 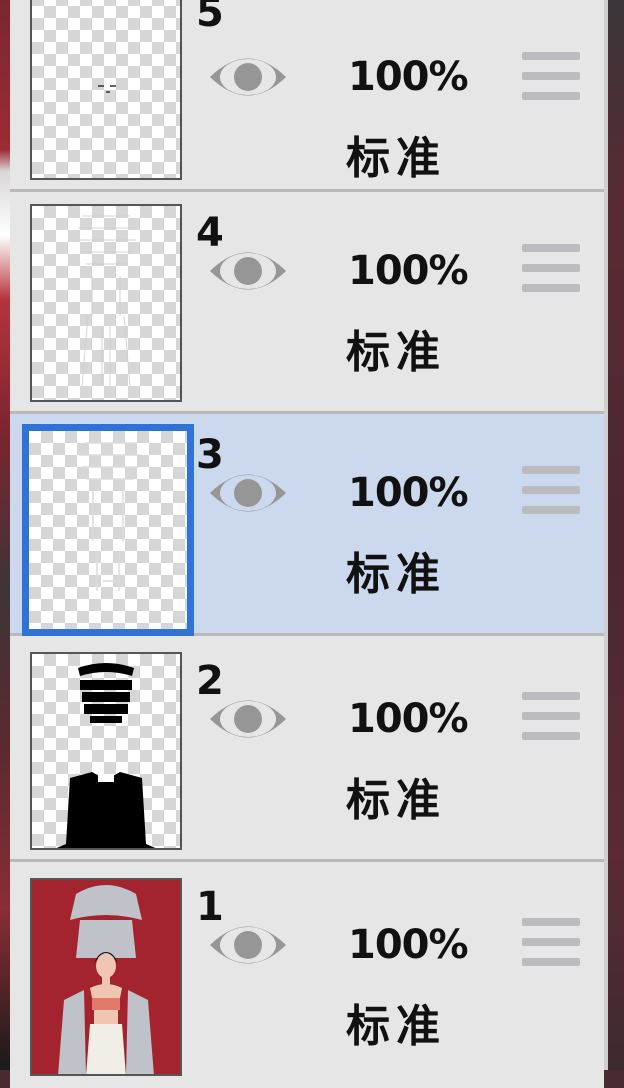 I want to click on thumbnail-character, so click(x=106, y=979).